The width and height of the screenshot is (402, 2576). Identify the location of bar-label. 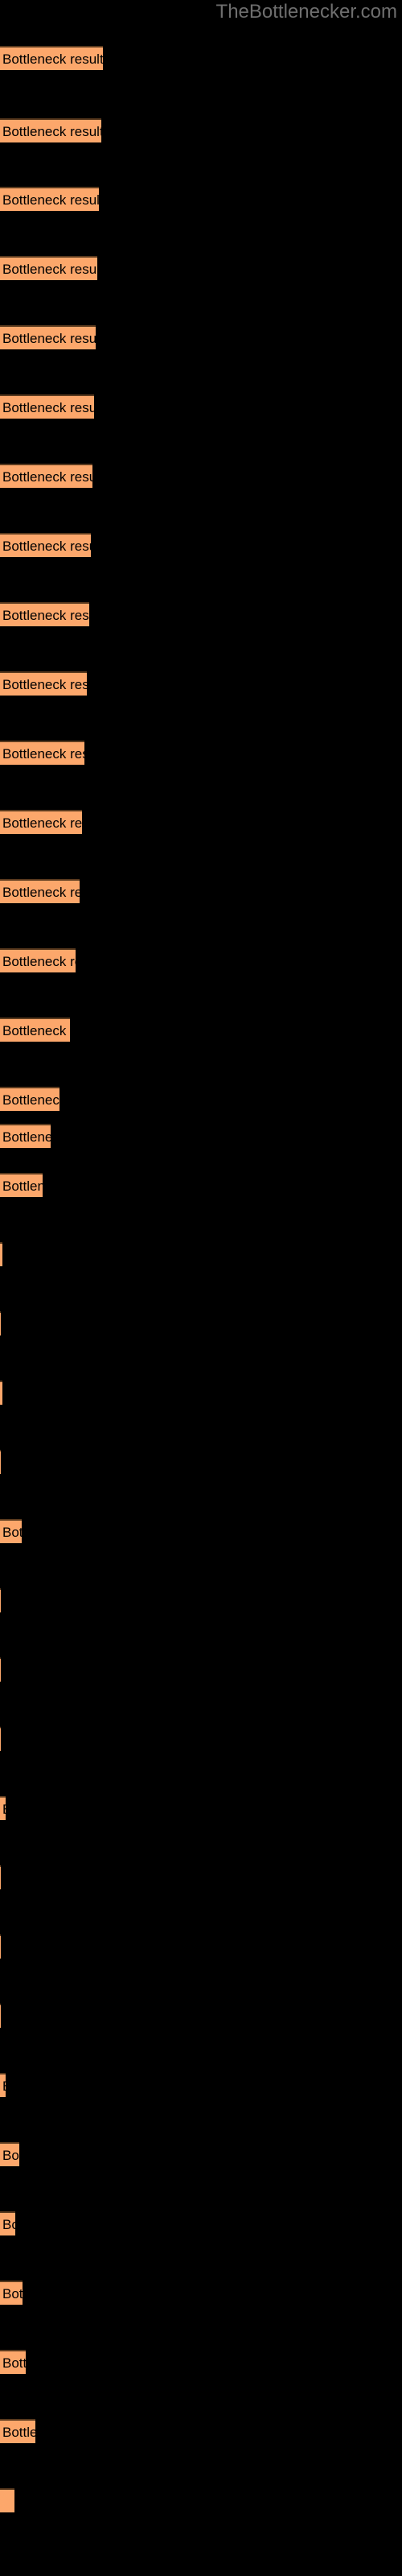
(8, 2502).